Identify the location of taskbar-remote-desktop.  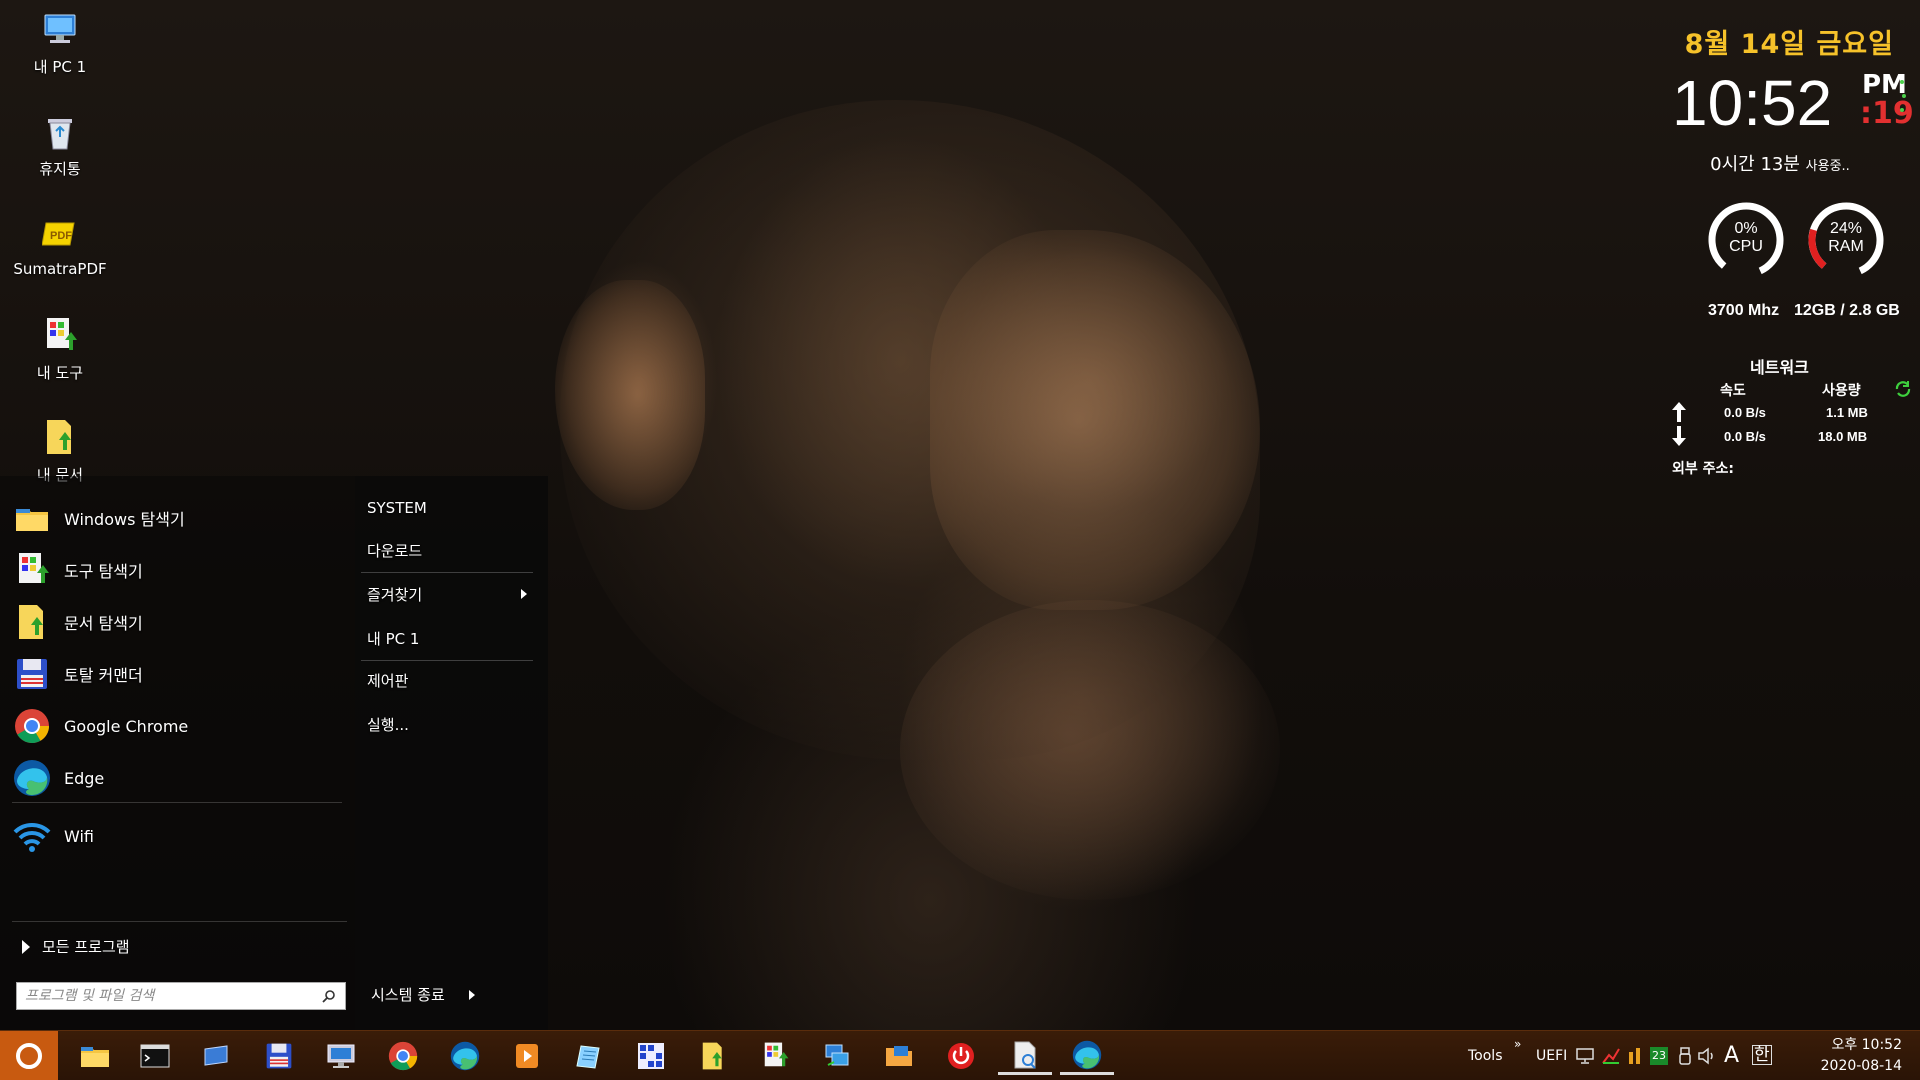
(341, 1056).